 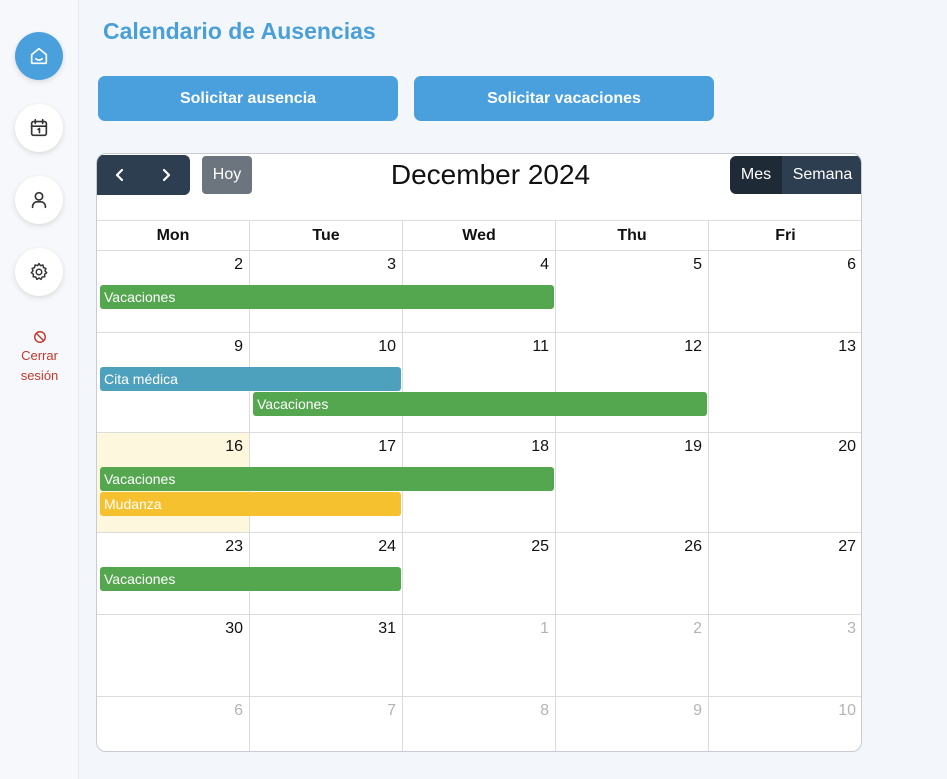 I want to click on day-cell: 2, so click(x=632, y=656).